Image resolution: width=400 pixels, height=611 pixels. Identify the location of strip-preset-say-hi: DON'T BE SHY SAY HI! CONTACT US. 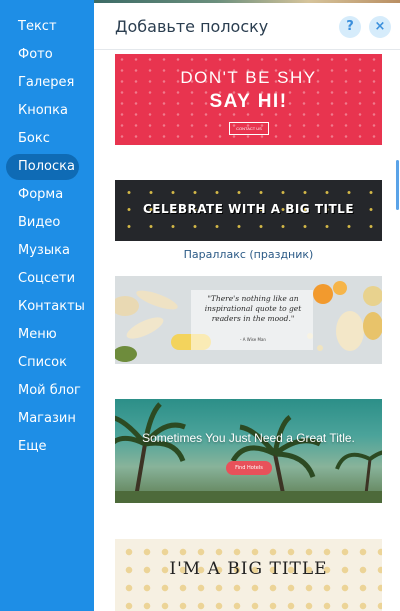
(248, 99).